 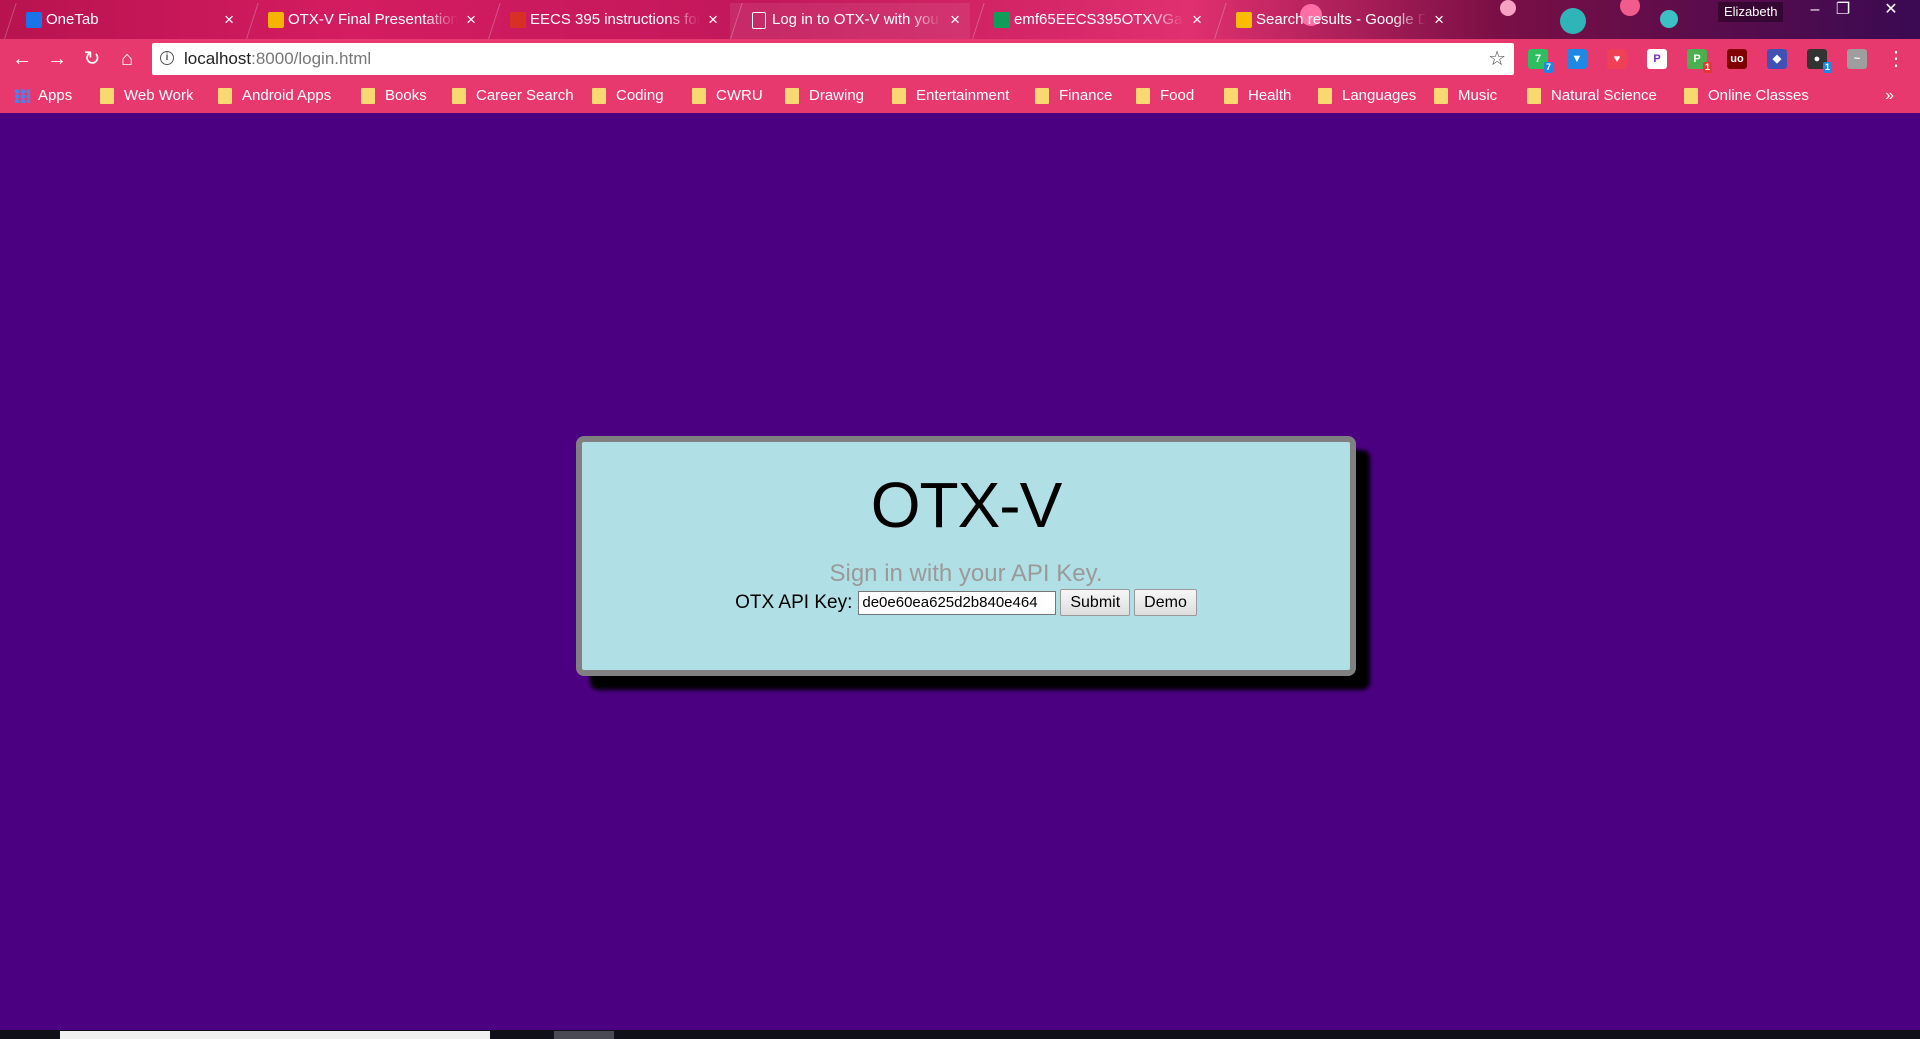 I want to click on grey-extension-icon: ~, so click(x=1857, y=59).